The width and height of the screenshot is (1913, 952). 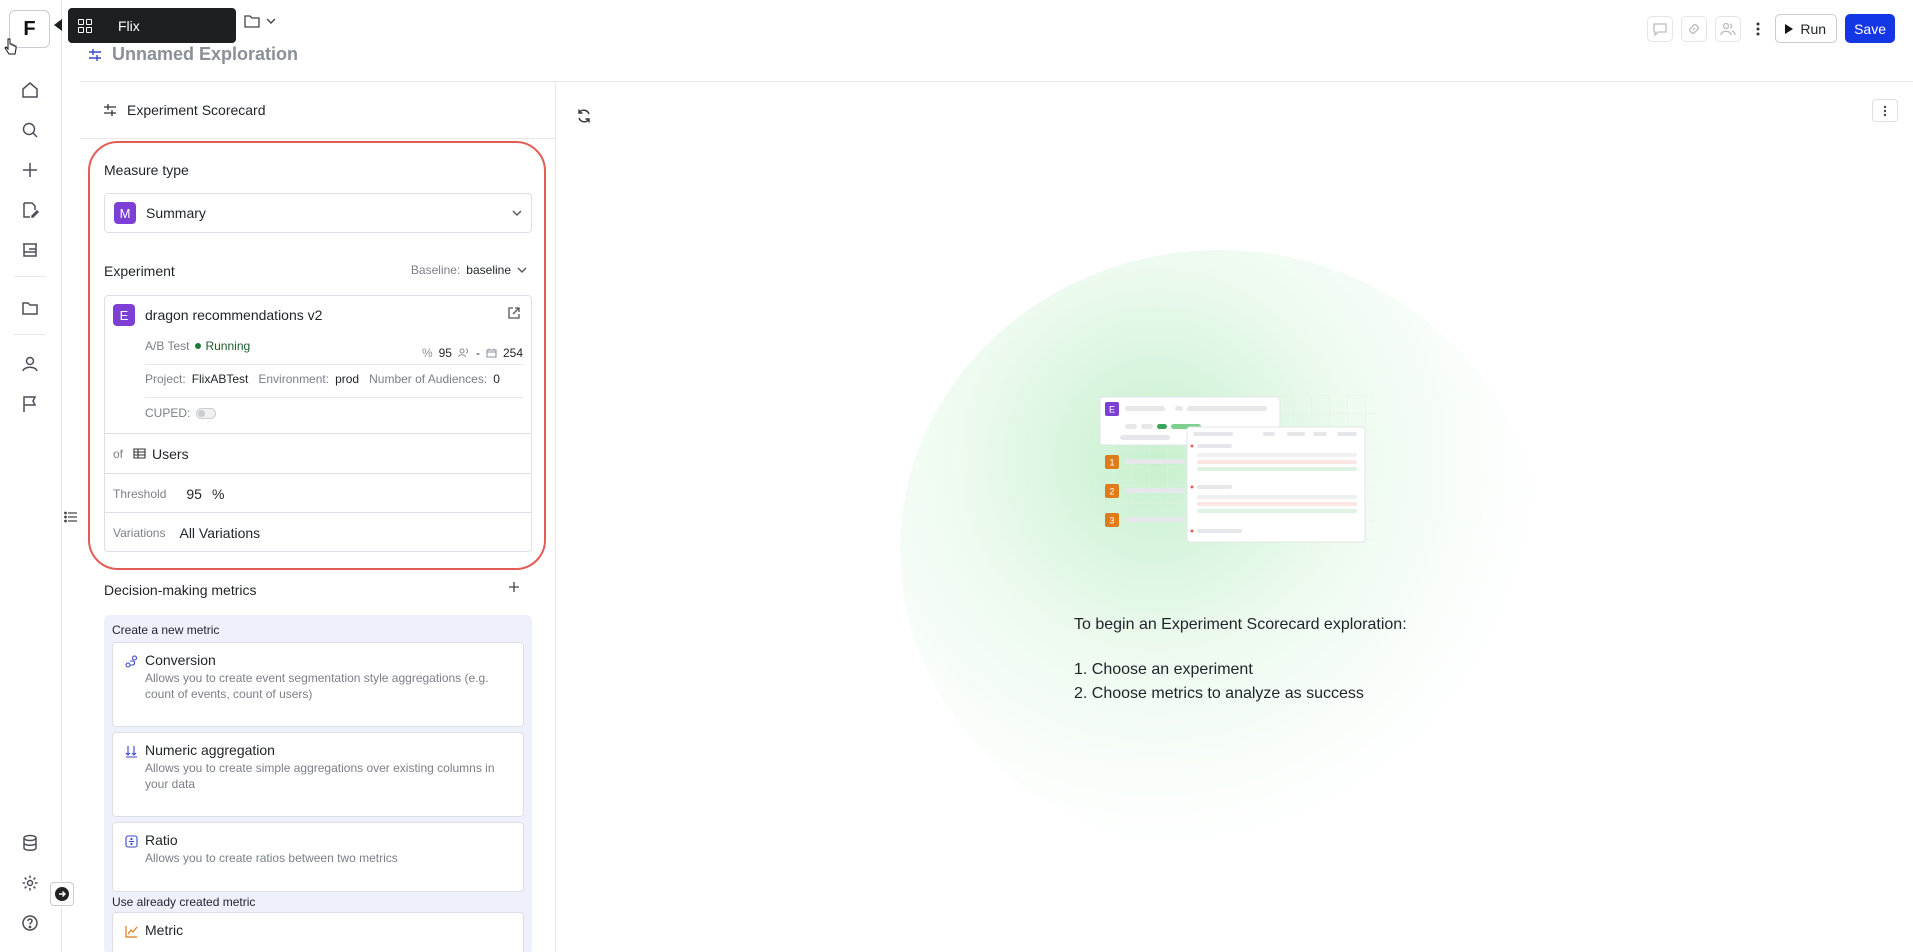 What do you see at coordinates (30, 210) in the screenshot?
I see `edit-document-icon` at bounding box center [30, 210].